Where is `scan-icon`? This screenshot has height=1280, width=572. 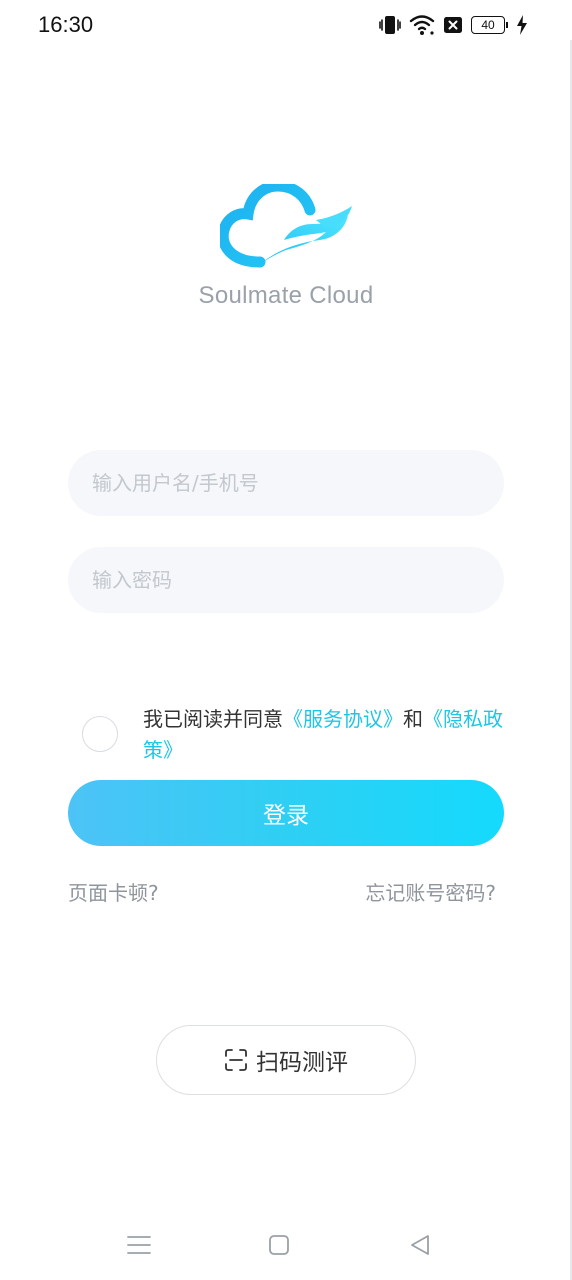 scan-icon is located at coordinates (236, 1060).